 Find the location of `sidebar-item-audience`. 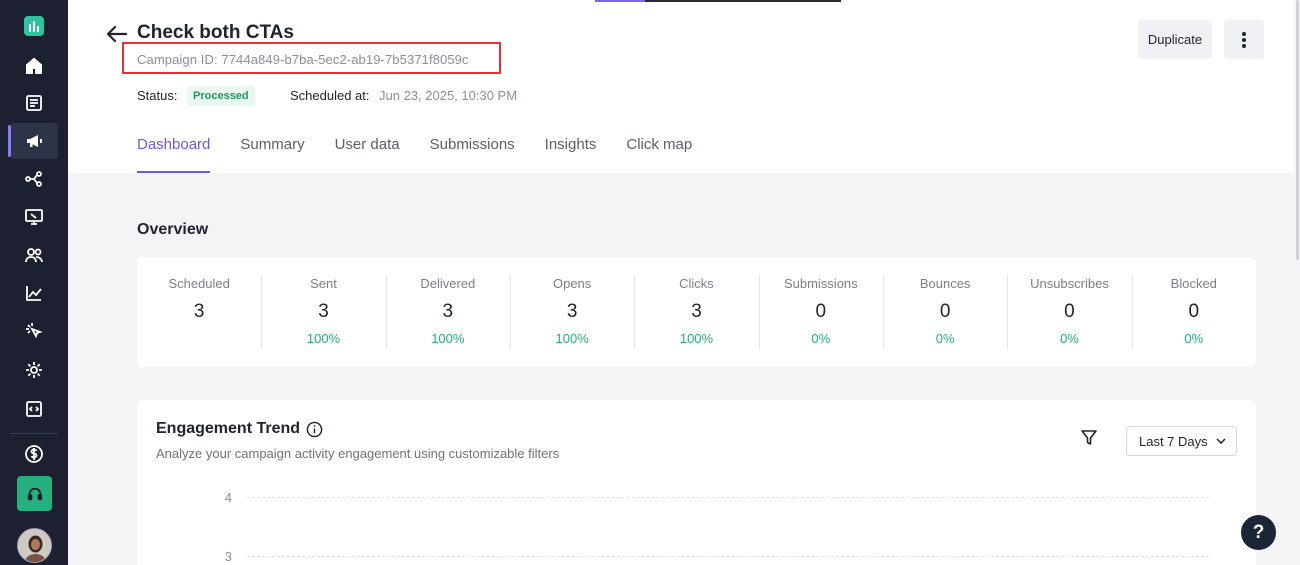

sidebar-item-audience is located at coordinates (34, 255).